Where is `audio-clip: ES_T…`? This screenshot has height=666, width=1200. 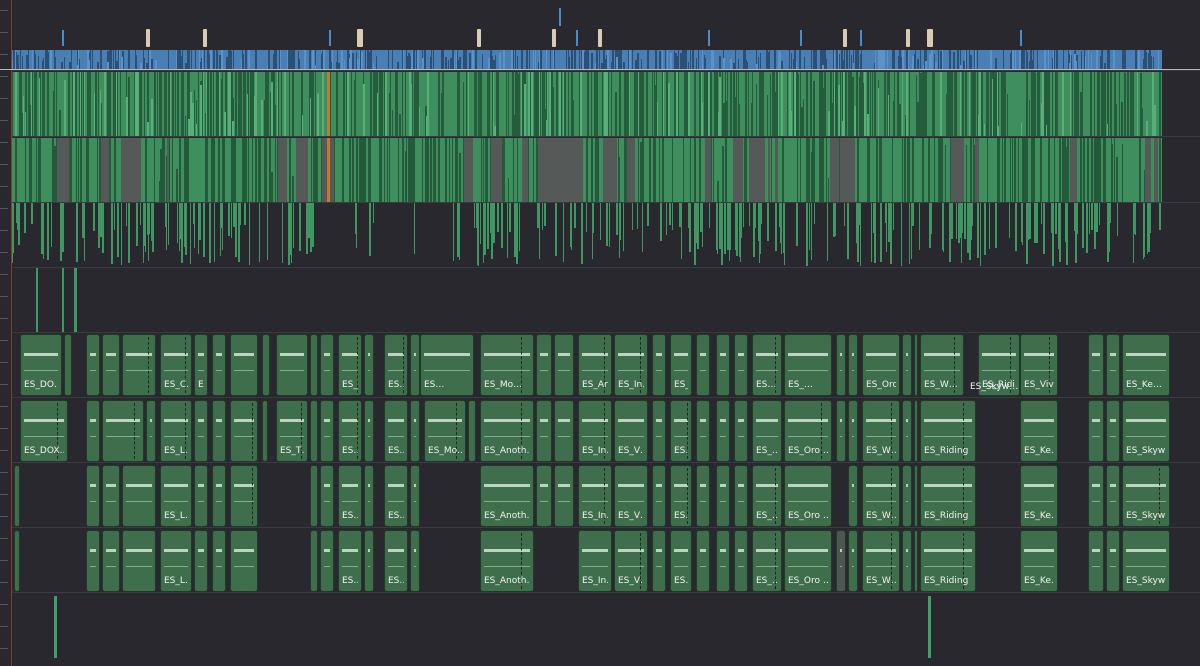 audio-clip: ES_T… is located at coordinates (292, 431).